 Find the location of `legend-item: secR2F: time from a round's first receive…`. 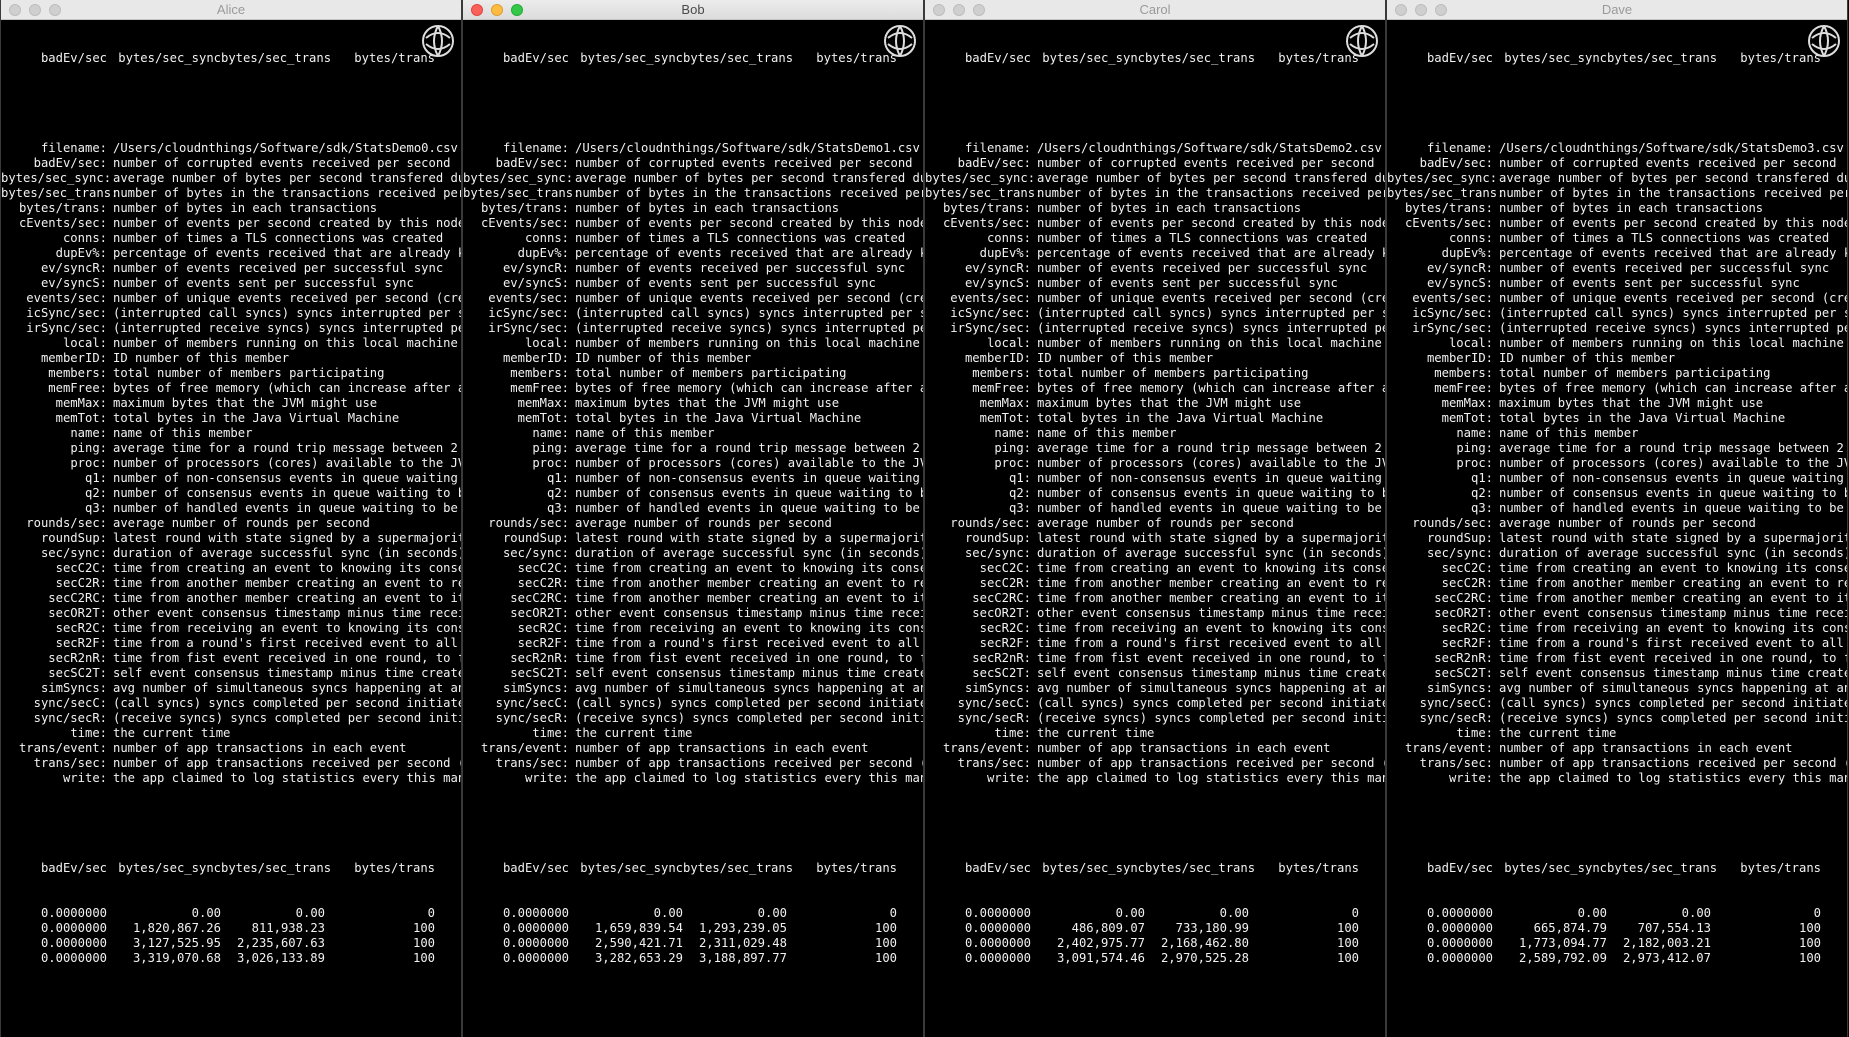

legend-item: secR2F: time from a round's first receive… is located at coordinates (231, 643).